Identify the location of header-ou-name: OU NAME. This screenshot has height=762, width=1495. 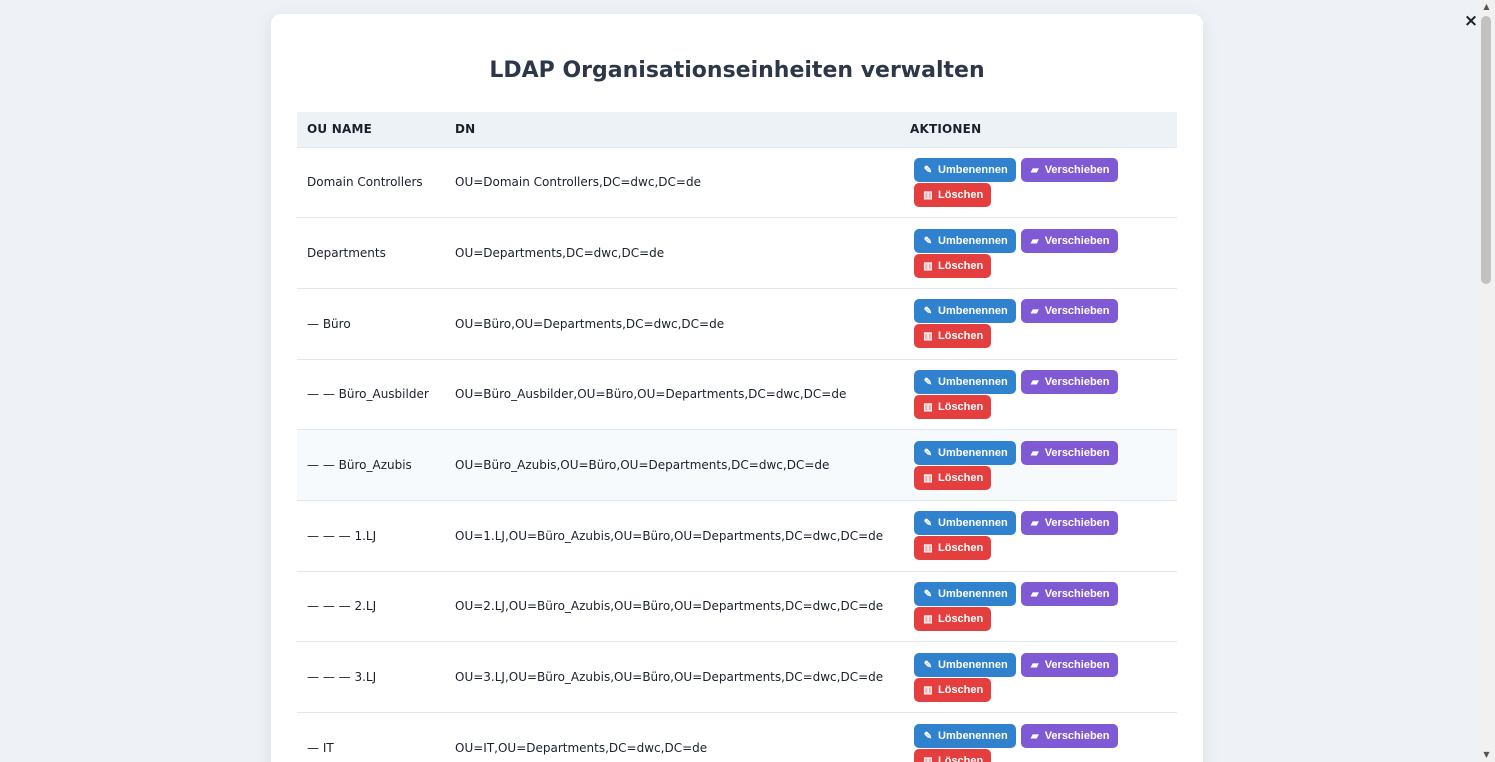
(339, 129).